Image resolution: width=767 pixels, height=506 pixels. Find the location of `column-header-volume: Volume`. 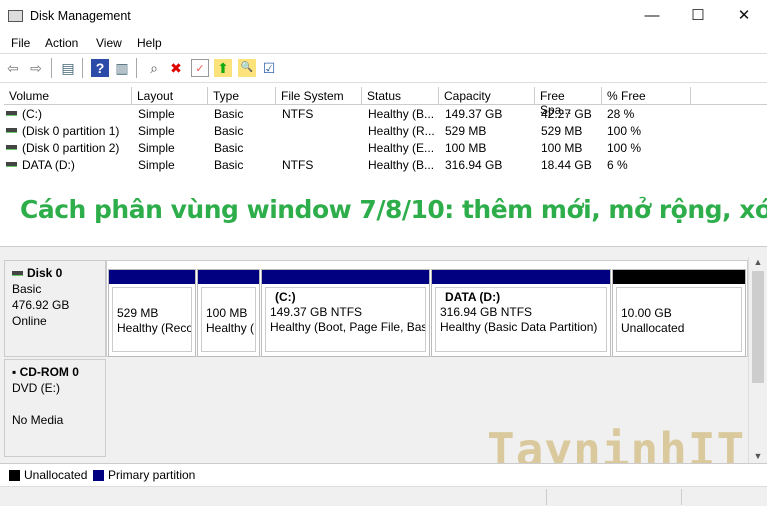

column-header-volume: Volume is located at coordinates (68, 96).